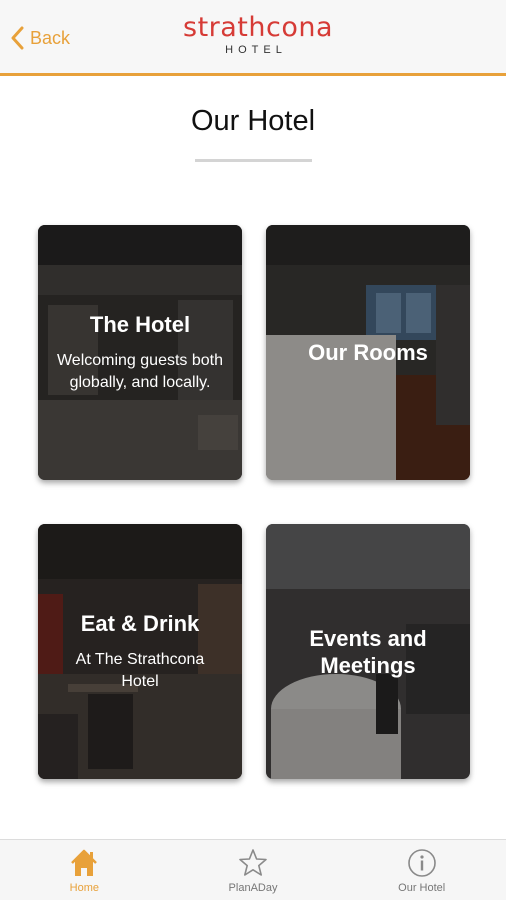  Describe the element at coordinates (253, 121) in the screenshot. I see `page-title: Our Hotel` at that location.